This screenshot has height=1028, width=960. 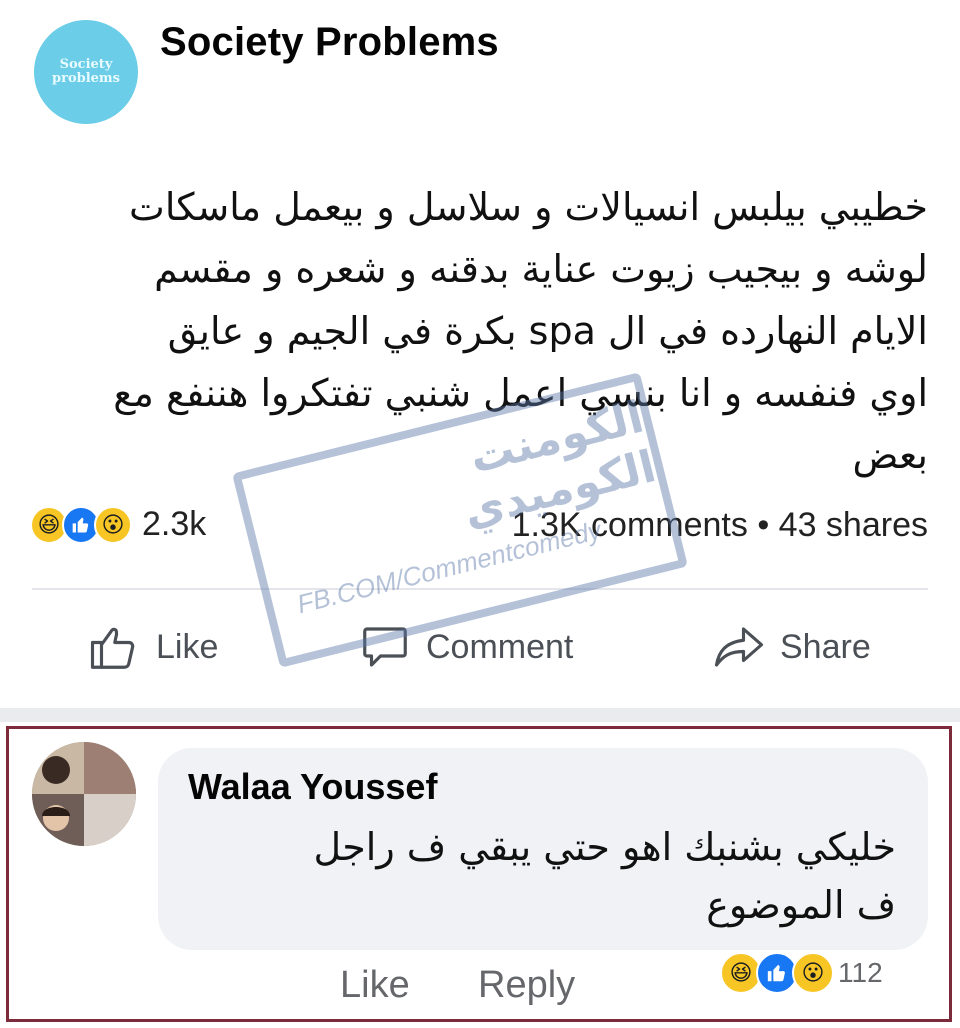 What do you see at coordinates (526, 985) in the screenshot?
I see `comment-reply-button: Reply` at bounding box center [526, 985].